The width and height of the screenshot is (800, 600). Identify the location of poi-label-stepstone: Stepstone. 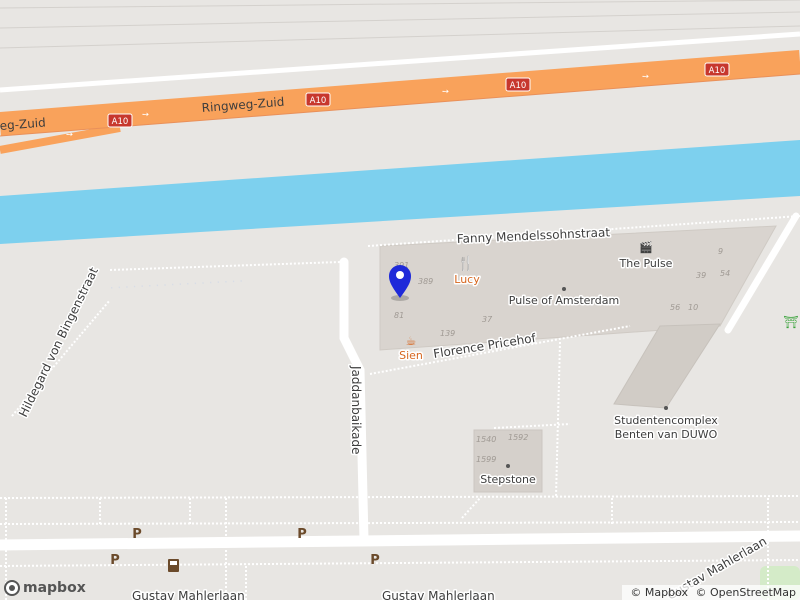
(508, 479).